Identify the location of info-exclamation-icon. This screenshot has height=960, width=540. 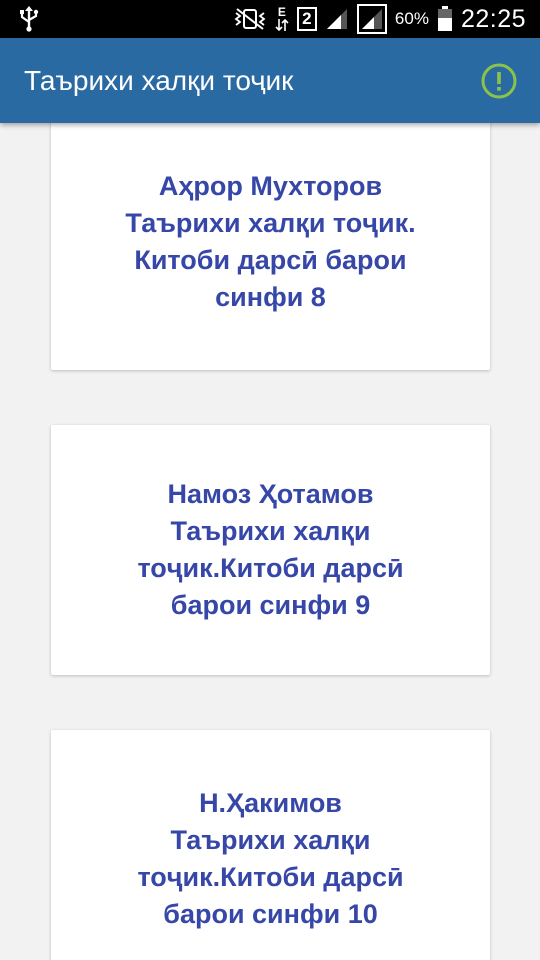
(499, 80).